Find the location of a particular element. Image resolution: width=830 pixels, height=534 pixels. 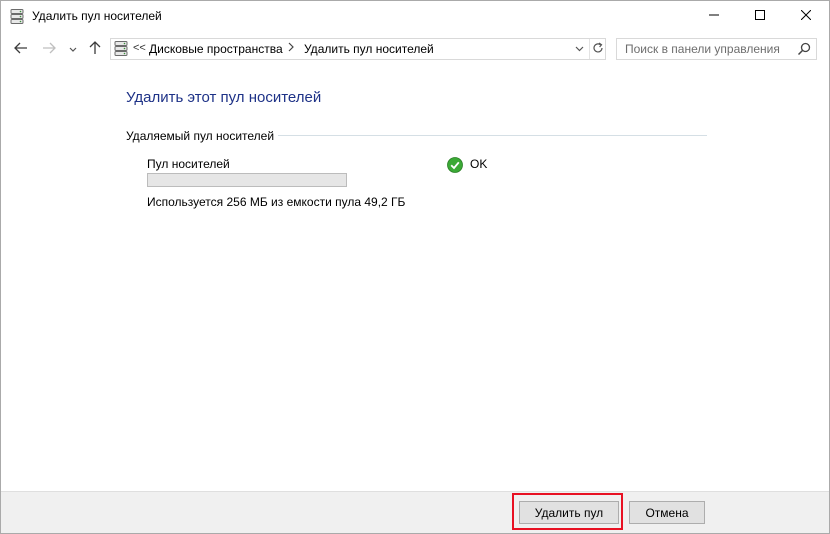

maximize-button is located at coordinates (760, 16).